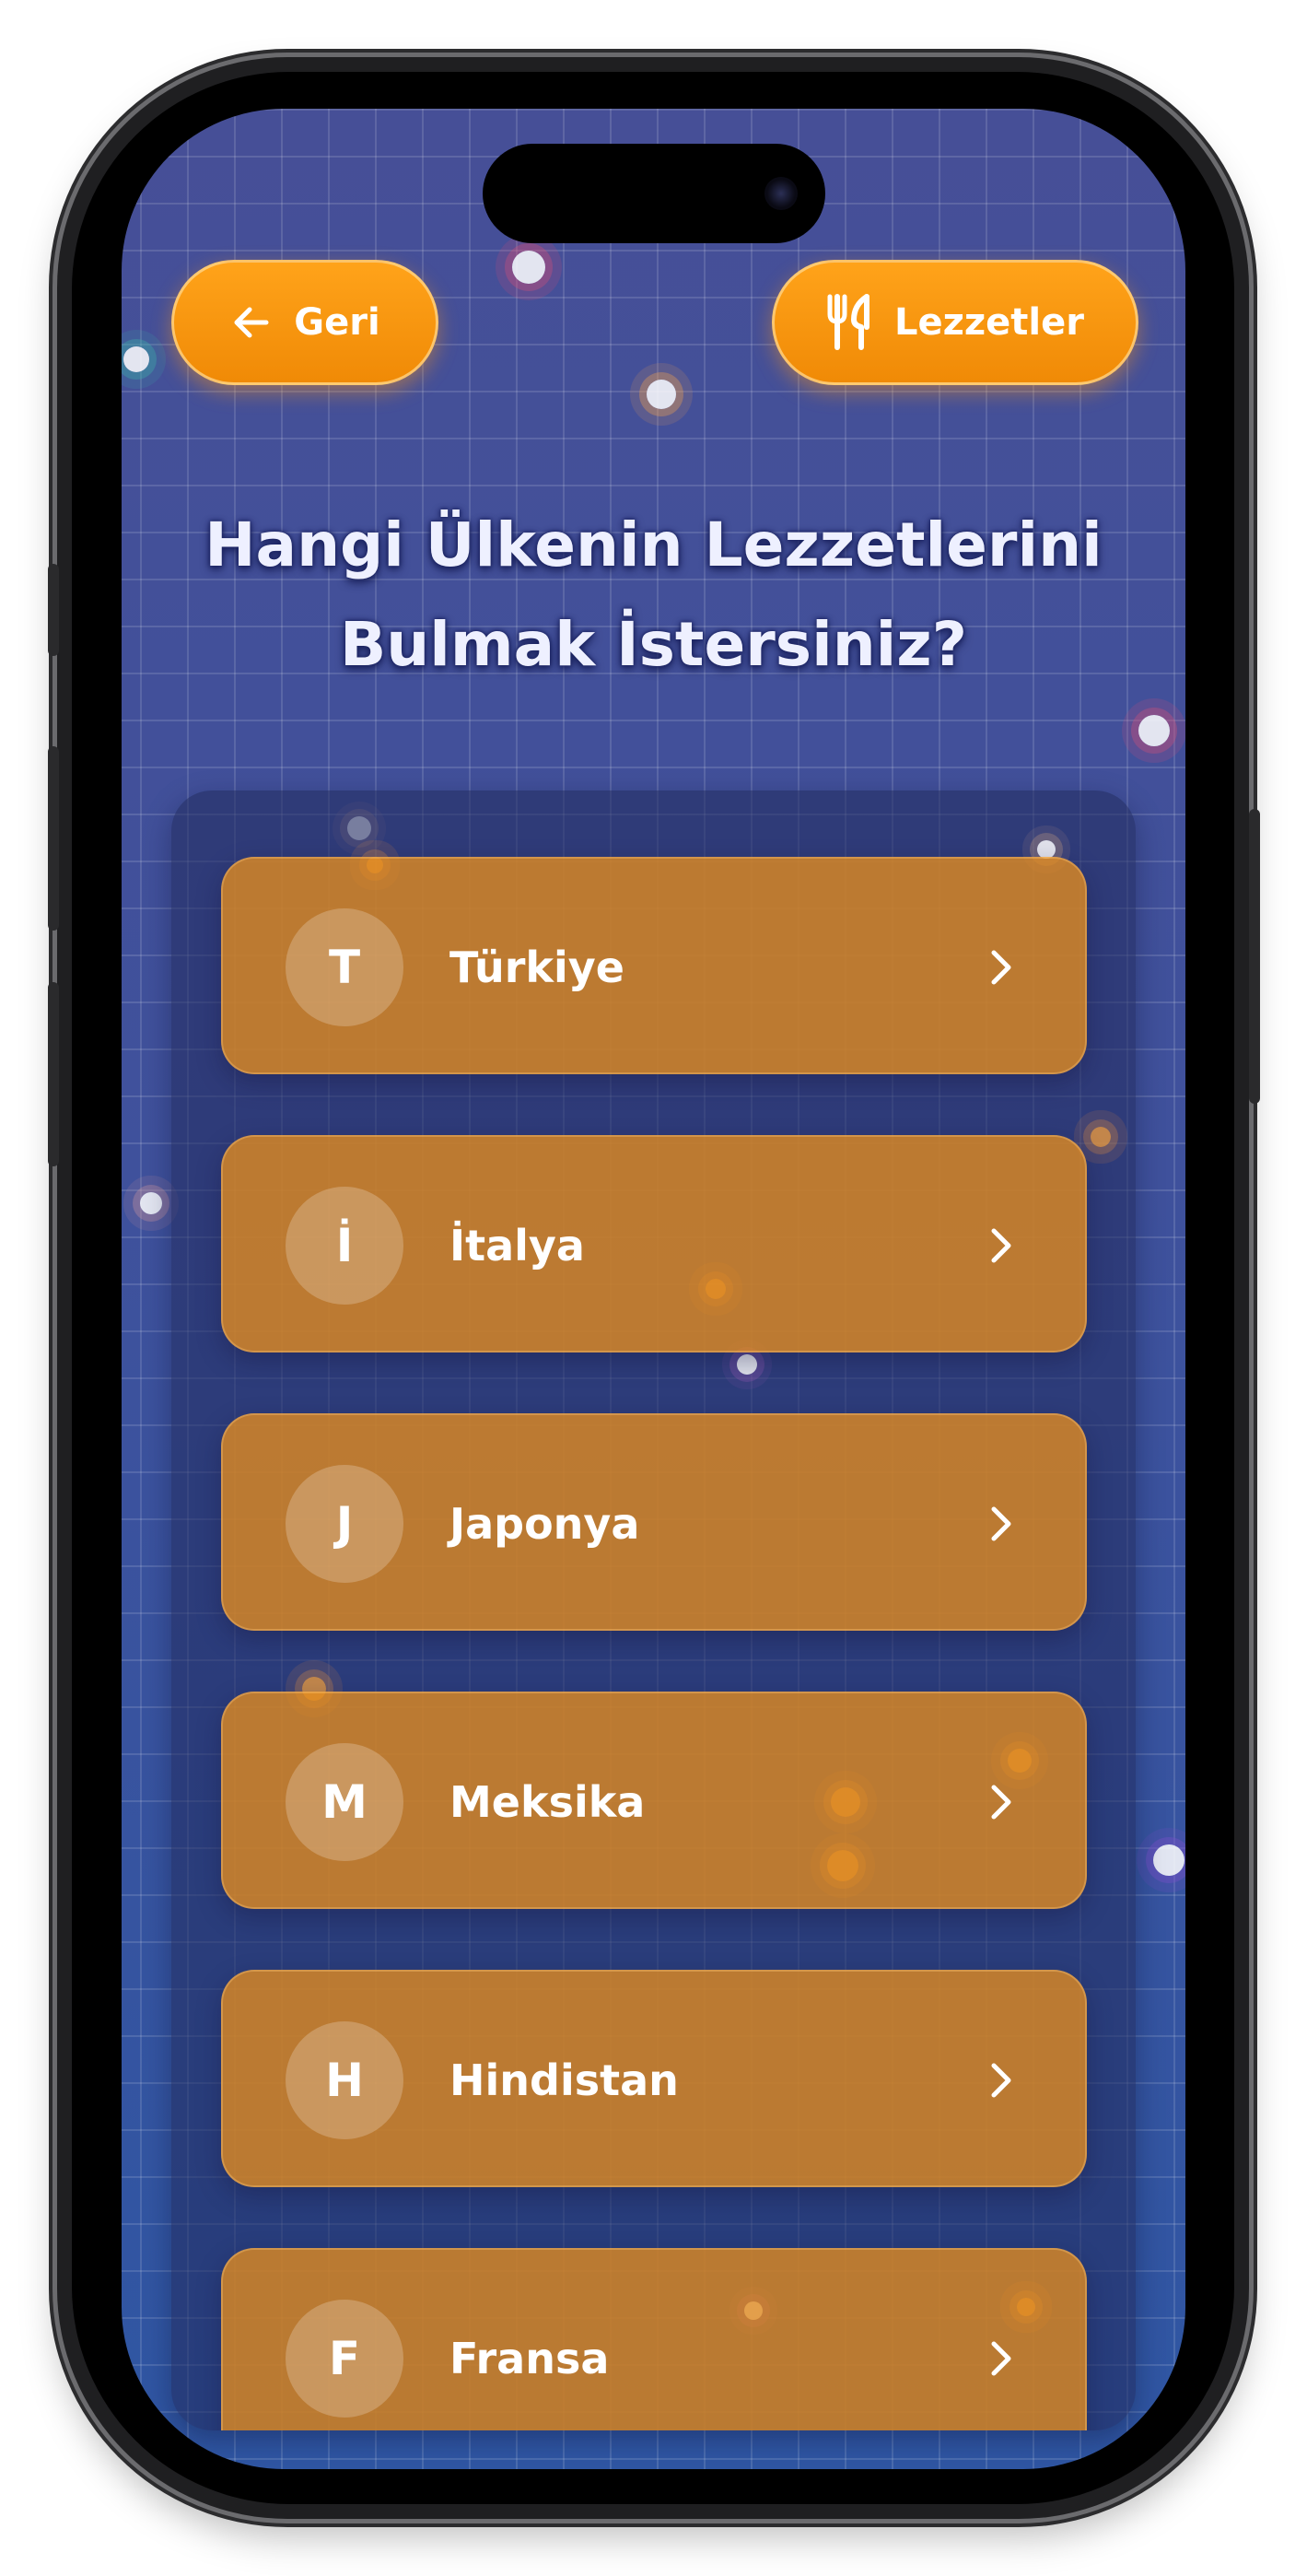  Describe the element at coordinates (517, 1245) in the screenshot. I see `country-name: İtalya` at that location.